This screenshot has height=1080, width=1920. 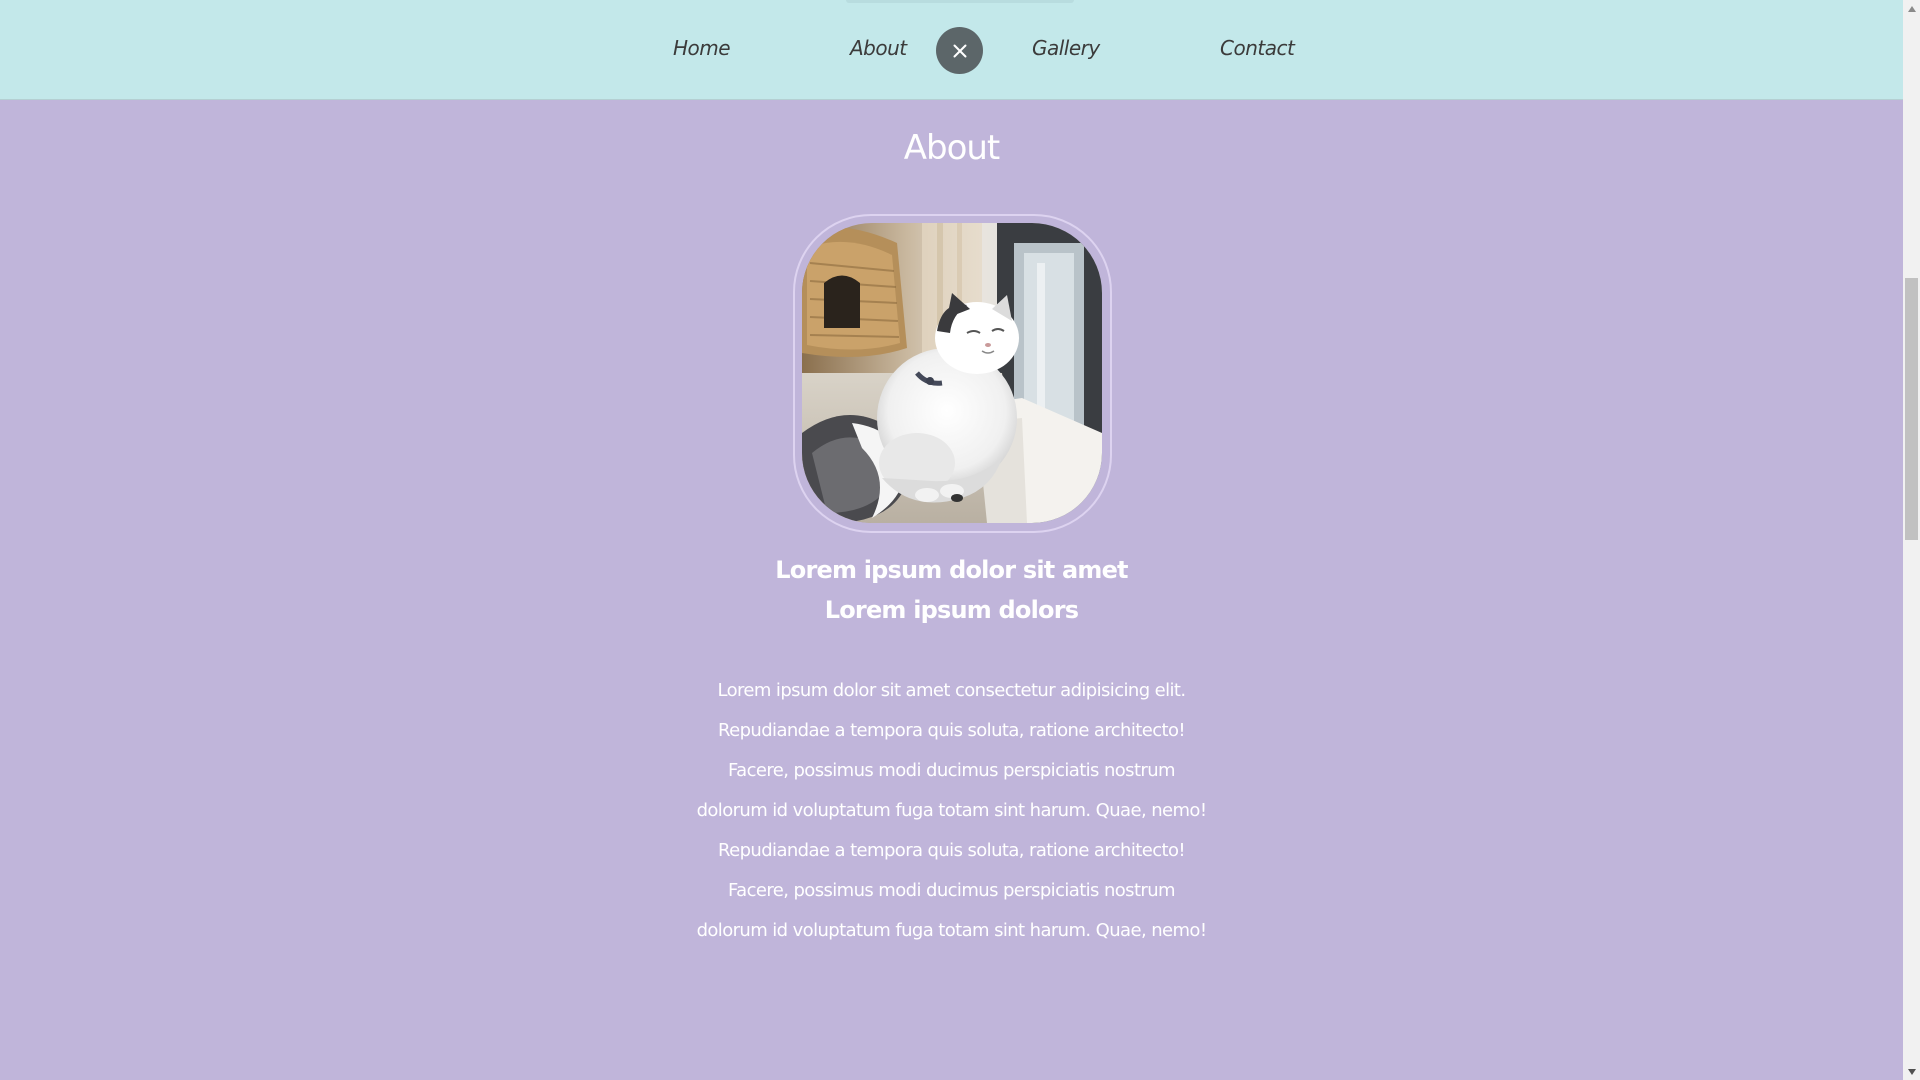 I want to click on close-menu-button, so click(x=959, y=50).